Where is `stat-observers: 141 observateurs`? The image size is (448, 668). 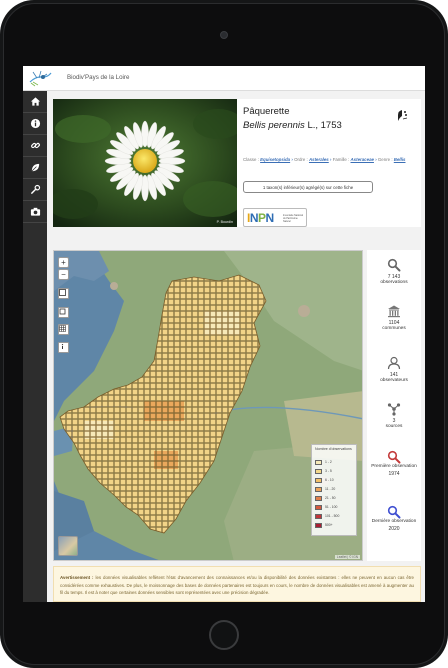
stat-observers: 141 observateurs is located at coordinates (394, 369).